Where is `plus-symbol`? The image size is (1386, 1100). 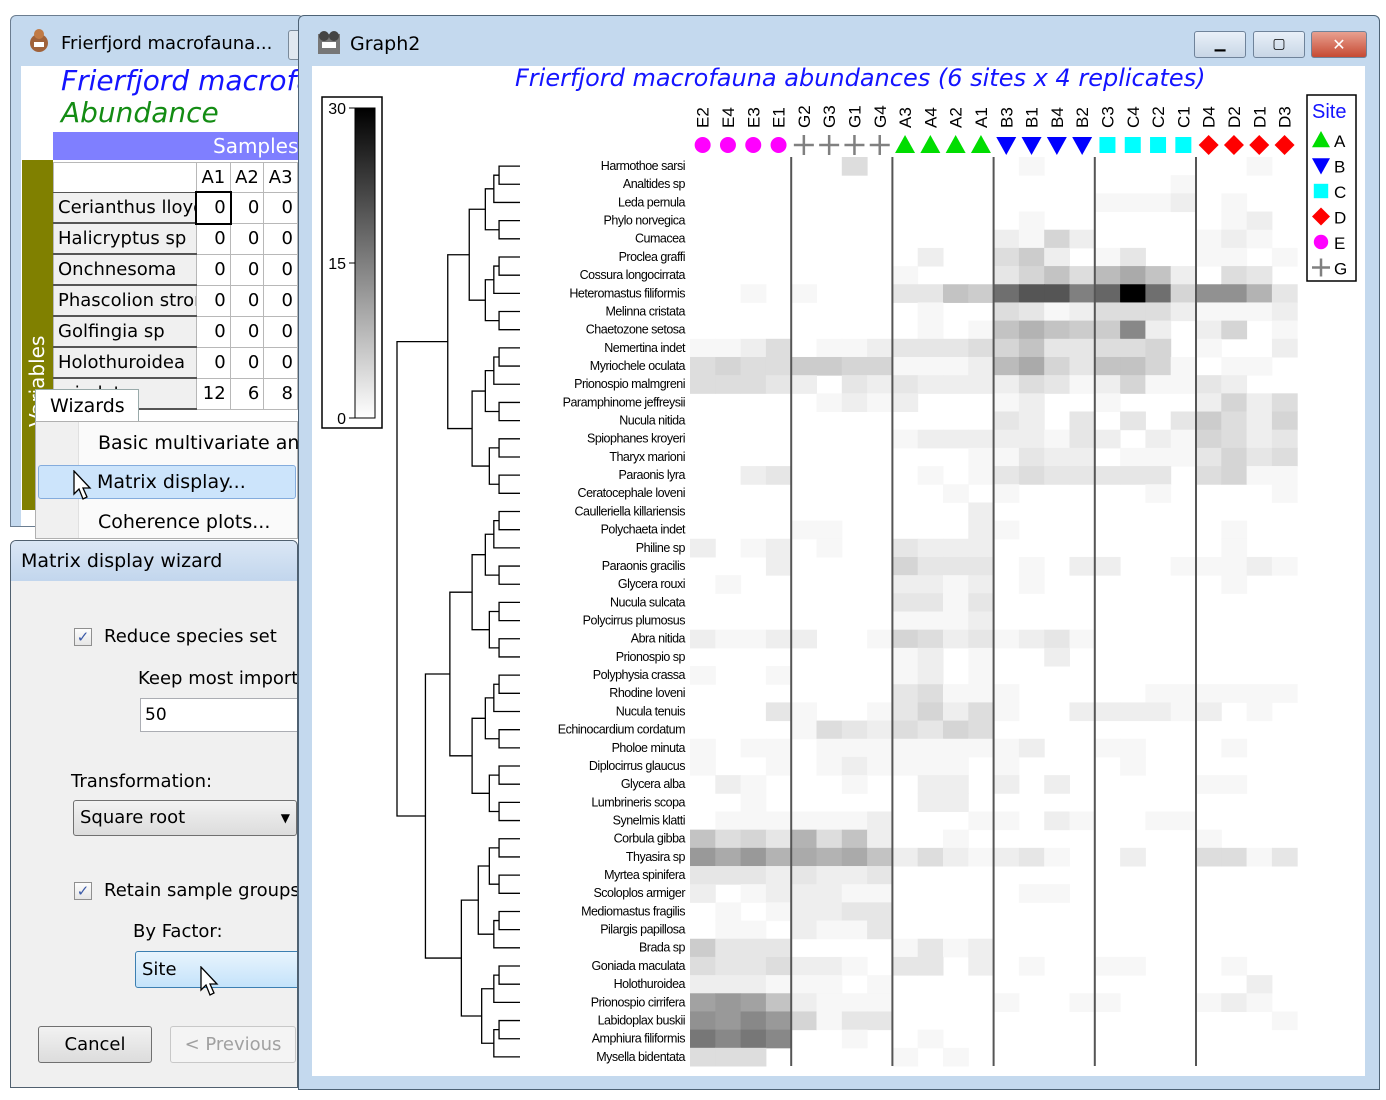
plus-symbol is located at coordinates (829, 145).